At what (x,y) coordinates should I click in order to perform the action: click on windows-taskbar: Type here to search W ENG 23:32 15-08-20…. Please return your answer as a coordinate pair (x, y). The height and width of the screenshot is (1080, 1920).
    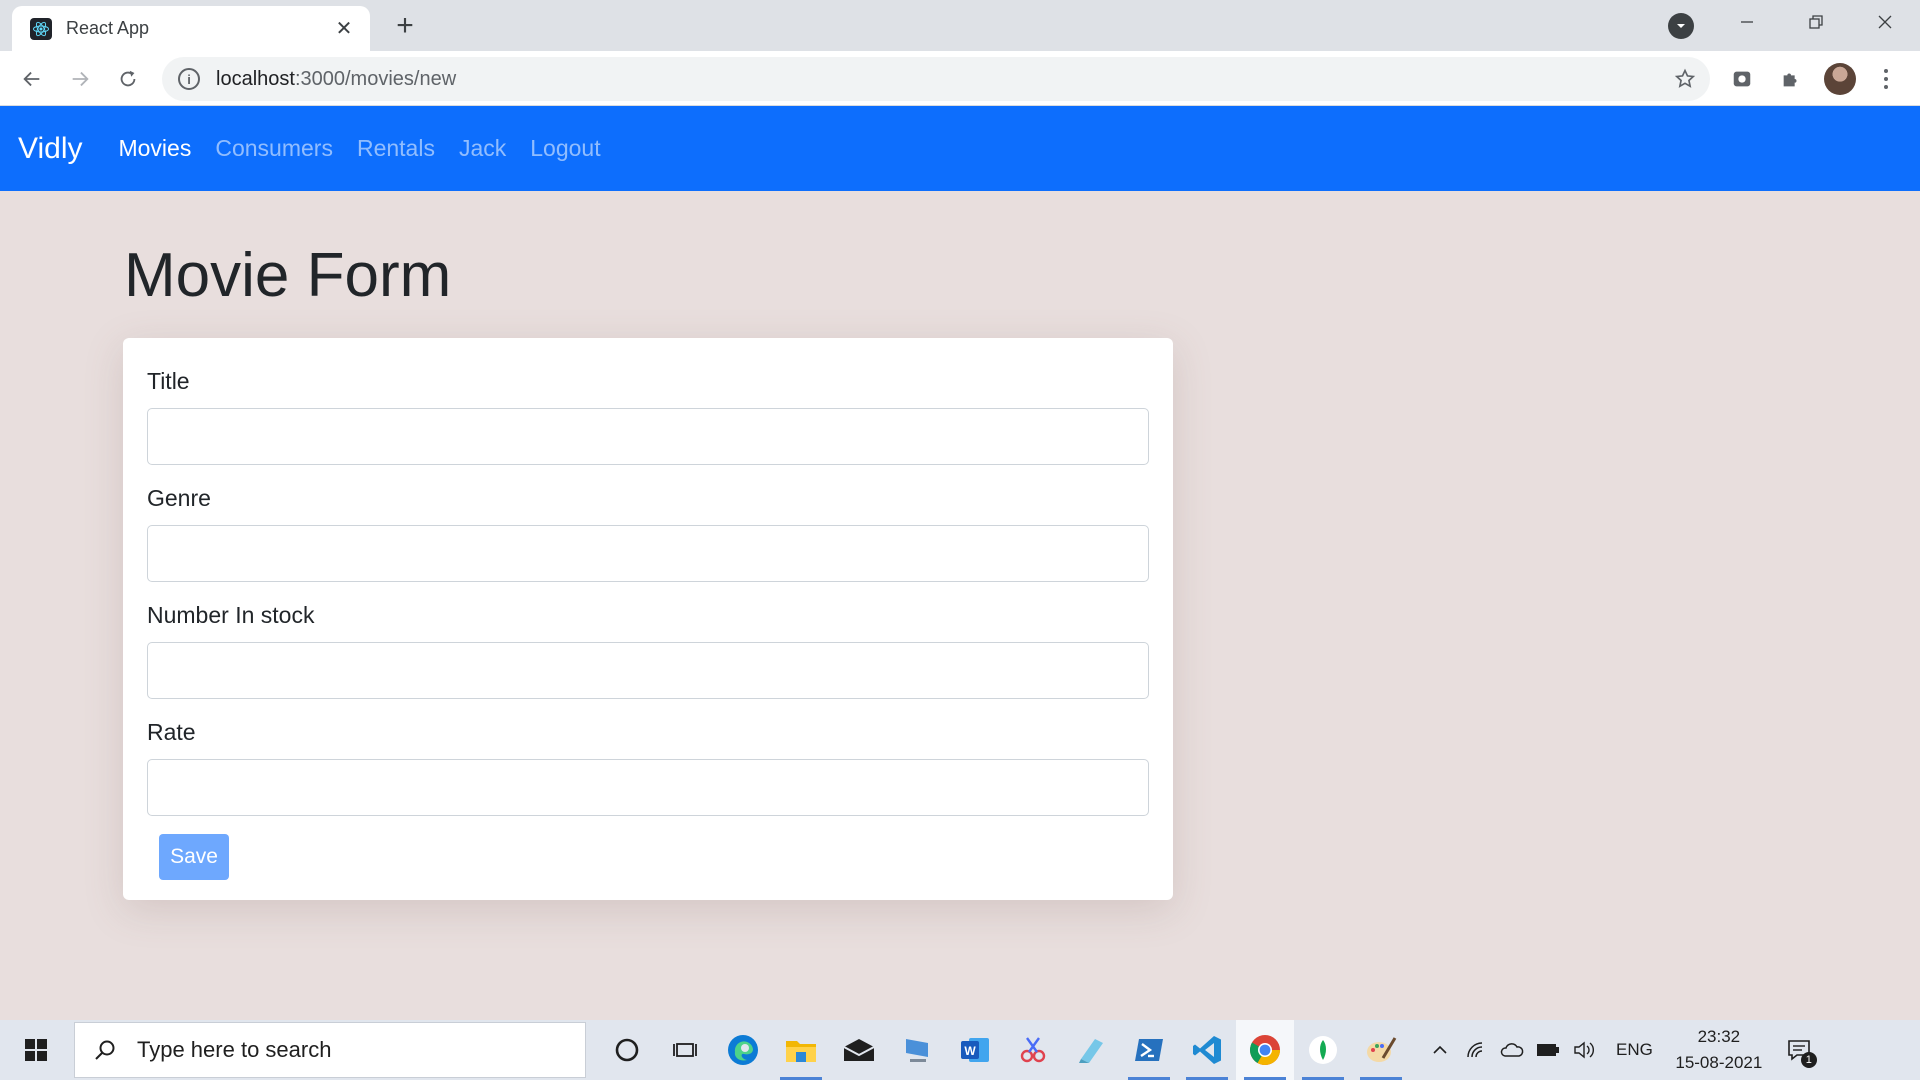
    Looking at the image, I should click on (960, 1050).